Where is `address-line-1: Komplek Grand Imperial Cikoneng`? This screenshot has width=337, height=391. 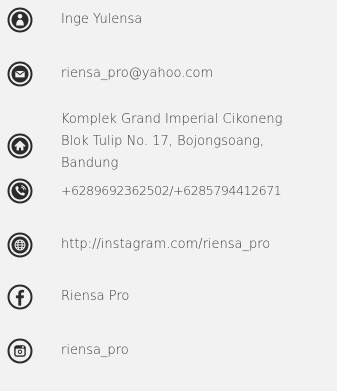
address-line-1: Komplek Grand Imperial Cikoneng is located at coordinates (172, 119).